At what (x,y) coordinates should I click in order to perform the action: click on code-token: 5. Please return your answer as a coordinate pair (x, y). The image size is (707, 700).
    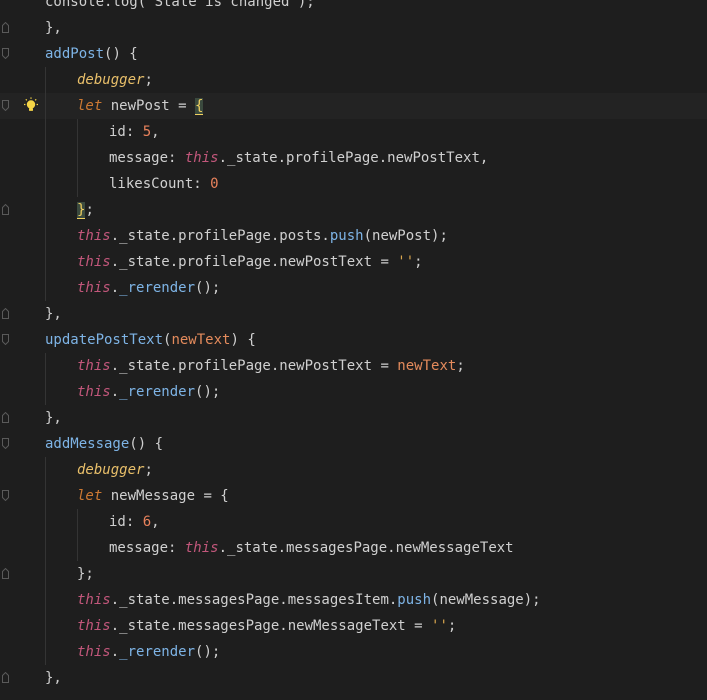
    Looking at the image, I should click on (147, 132).